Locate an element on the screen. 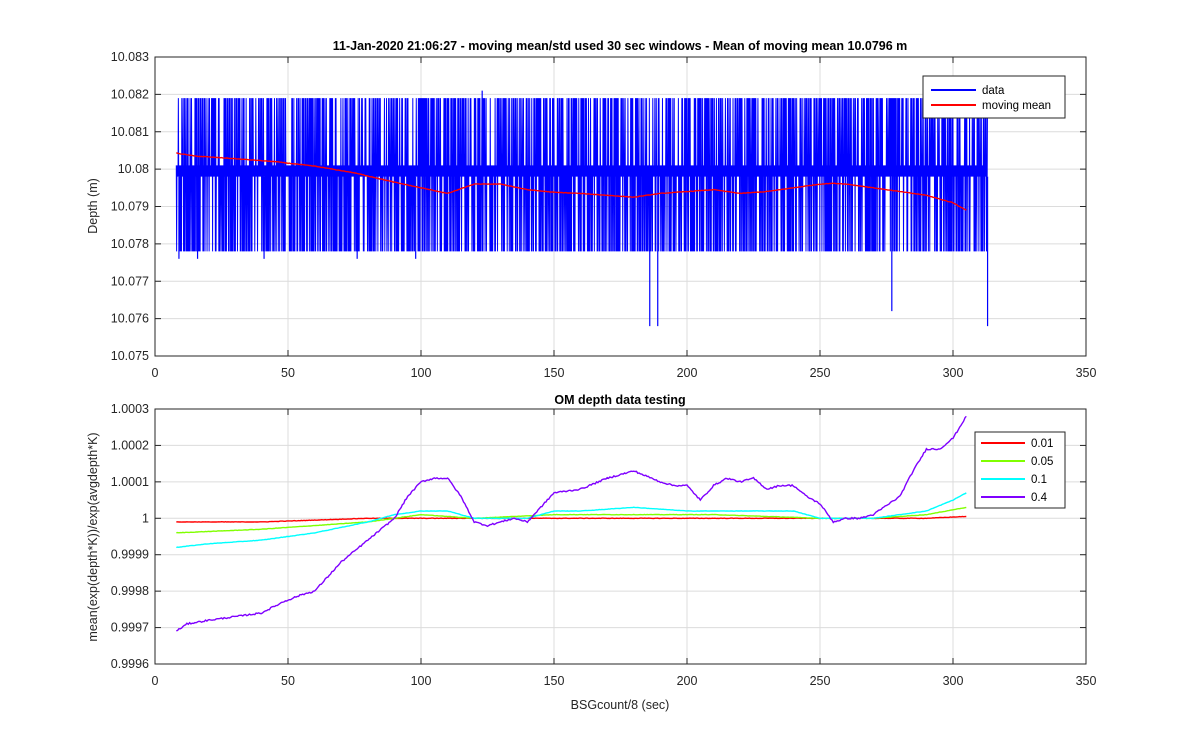 The image size is (1200, 750). om-y-tick-label: 1 is located at coordinates (145, 518).